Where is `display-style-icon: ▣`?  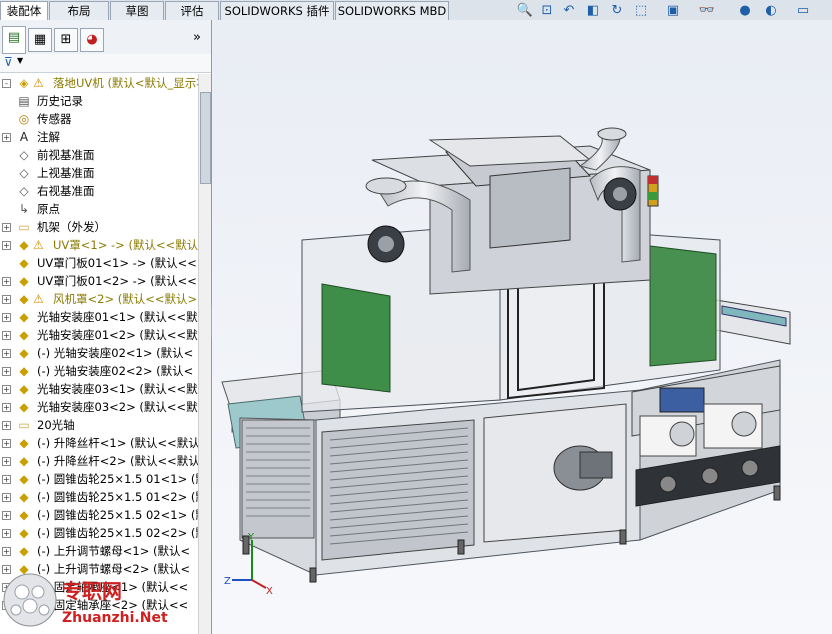
display-style-icon: ▣ is located at coordinates (673, 11).